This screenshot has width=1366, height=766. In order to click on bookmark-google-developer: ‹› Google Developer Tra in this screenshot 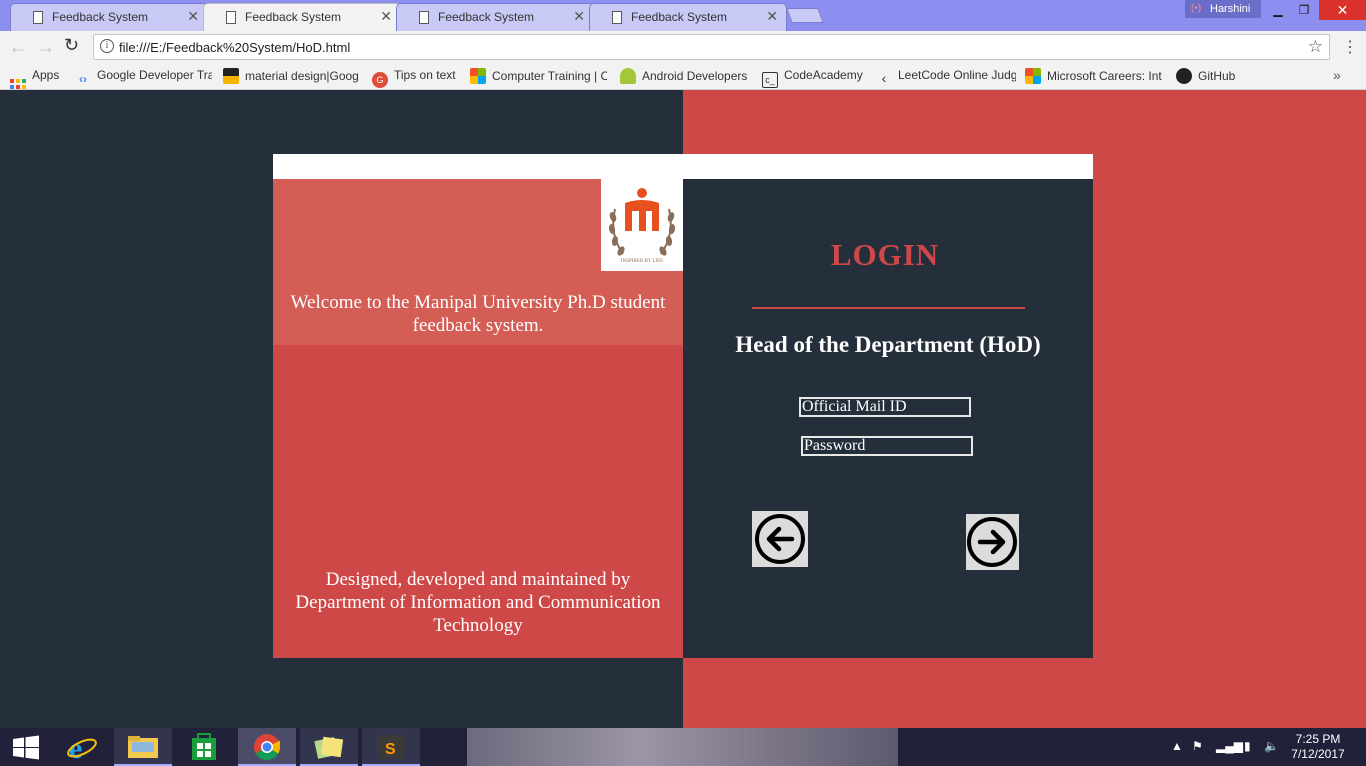, I will do `click(143, 77)`.